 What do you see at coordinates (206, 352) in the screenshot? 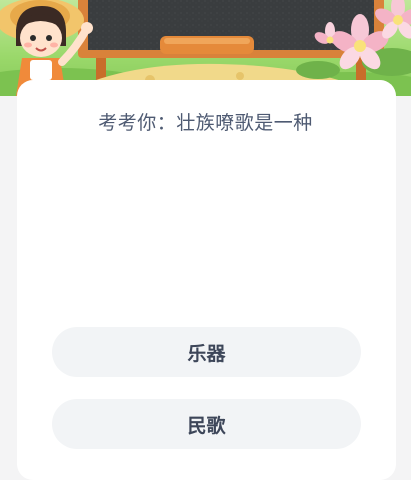
I see `answer-option-instrument: 乐器` at bounding box center [206, 352].